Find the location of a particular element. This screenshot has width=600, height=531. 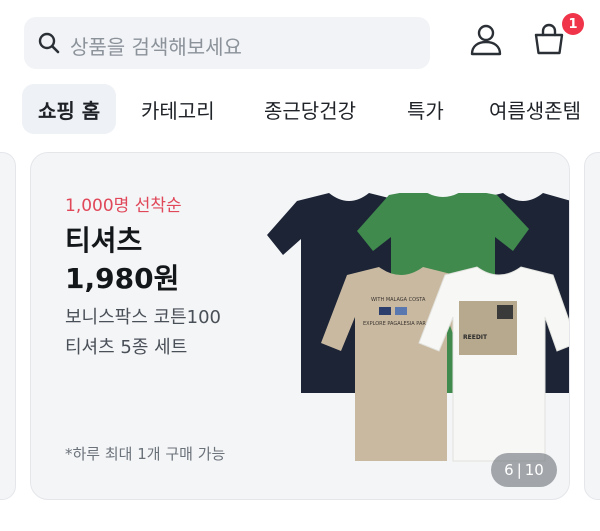

shopping-bag-icon is located at coordinates (549, 39).